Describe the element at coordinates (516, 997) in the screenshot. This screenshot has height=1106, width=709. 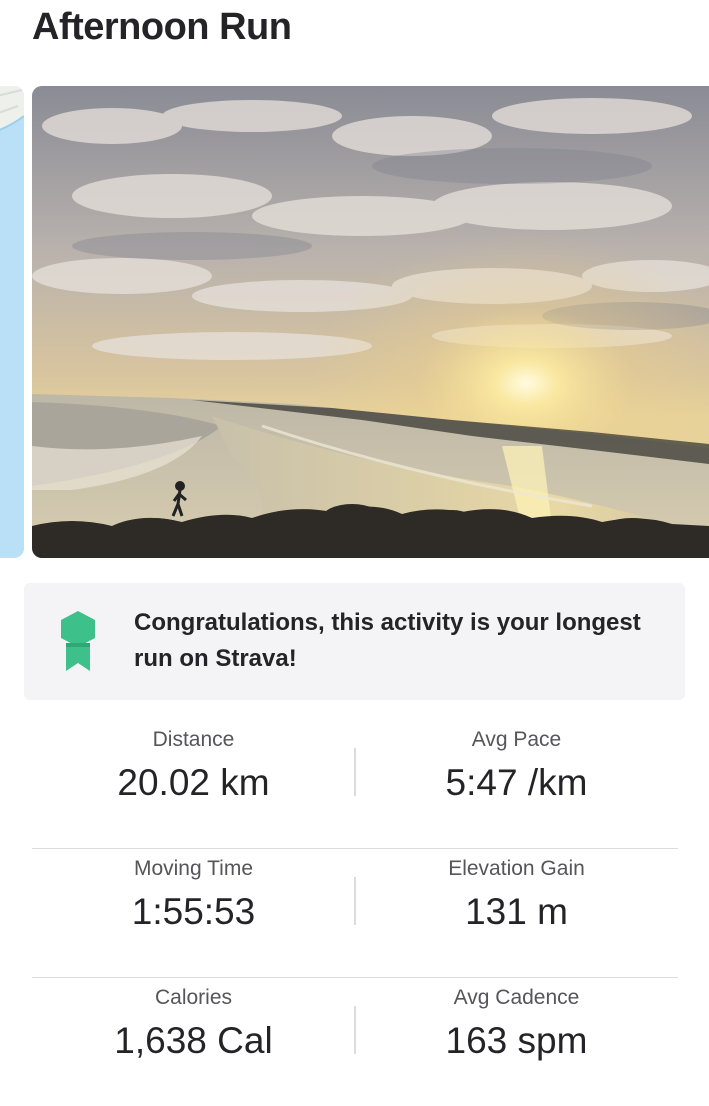
I see `stat-label: Avg Cadence` at that location.